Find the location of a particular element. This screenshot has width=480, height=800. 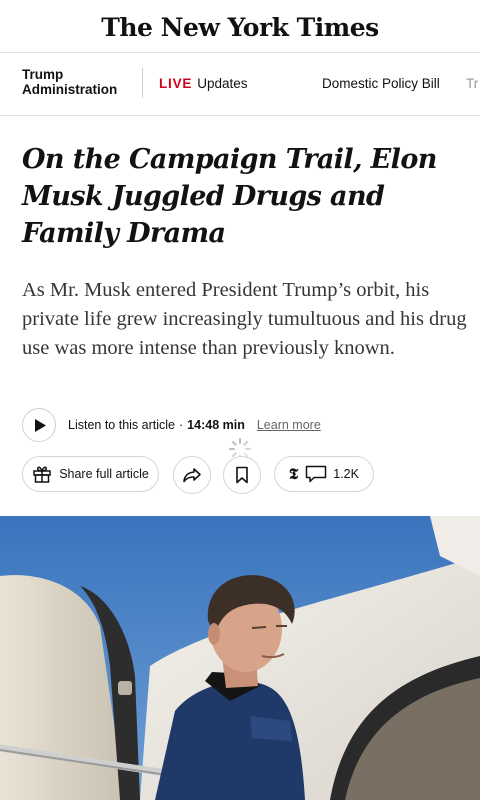

listen-text: Listen to this article · 14:48 min is located at coordinates (156, 425).